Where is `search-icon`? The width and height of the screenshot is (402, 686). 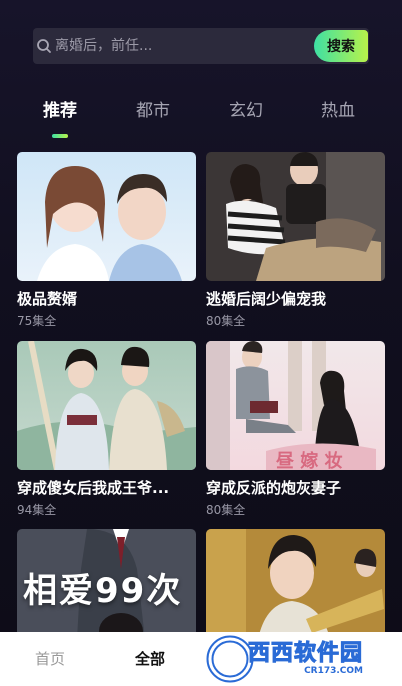 search-icon is located at coordinates (44, 46).